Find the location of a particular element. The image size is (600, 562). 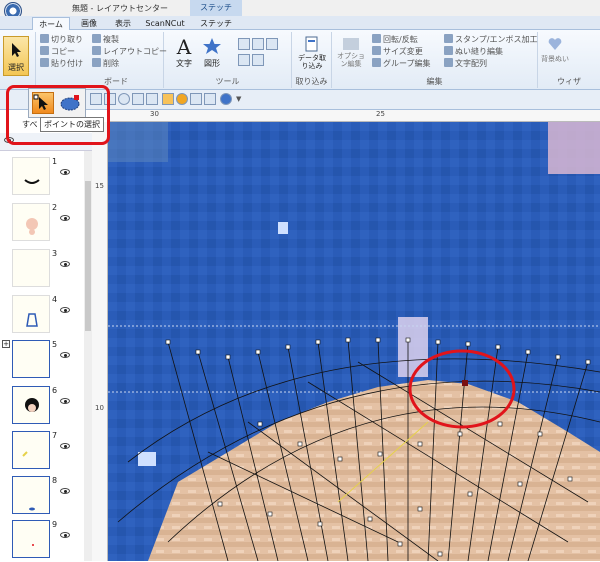

preview-icon is located at coordinates (210, 99).